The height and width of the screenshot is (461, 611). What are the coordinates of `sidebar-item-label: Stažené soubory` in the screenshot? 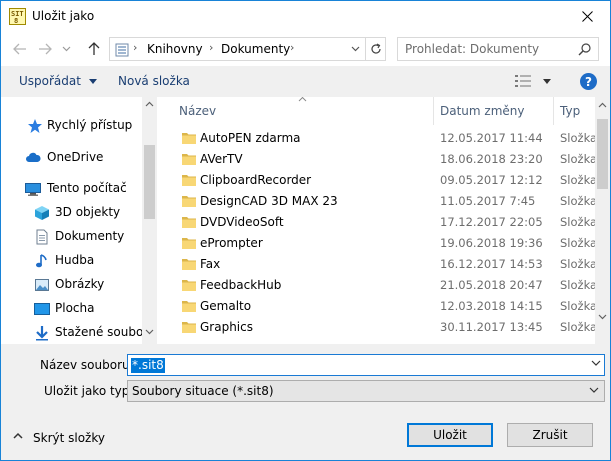 It's located at (105, 332).